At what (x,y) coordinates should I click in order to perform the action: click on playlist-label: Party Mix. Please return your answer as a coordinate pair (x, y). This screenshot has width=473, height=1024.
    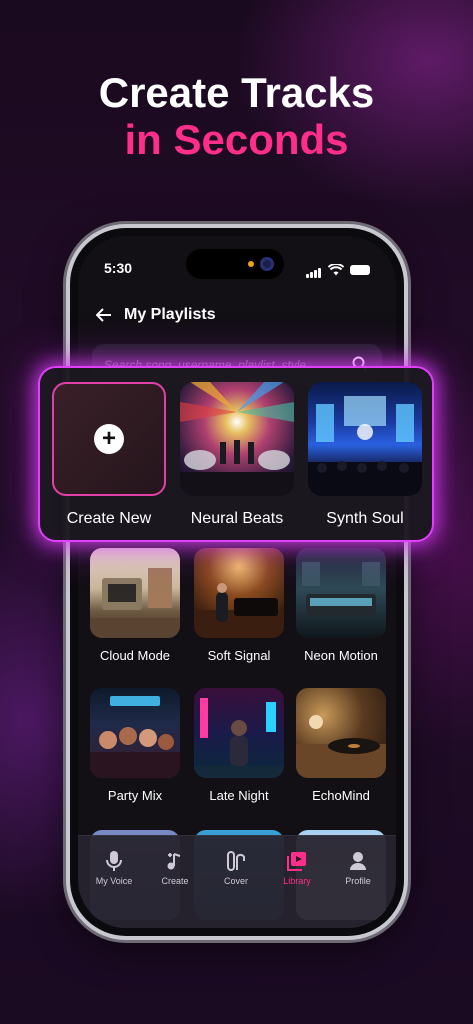
    Looking at the image, I should click on (135, 795).